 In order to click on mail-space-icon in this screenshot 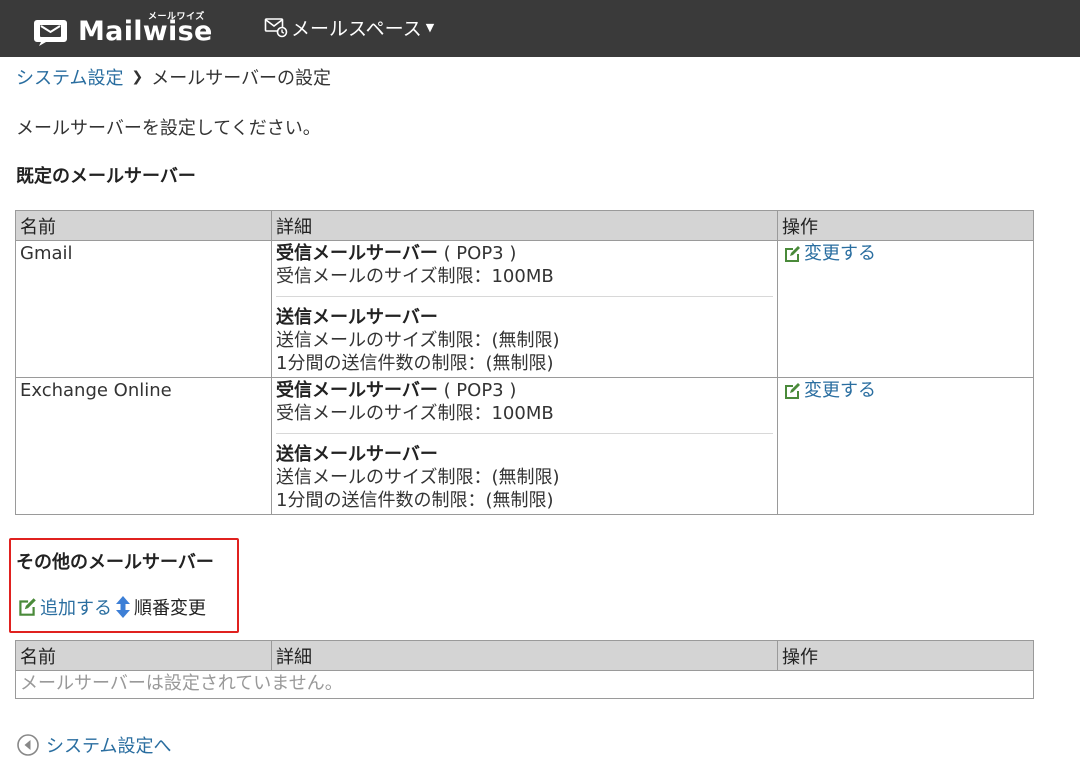, I will do `click(276, 28)`.